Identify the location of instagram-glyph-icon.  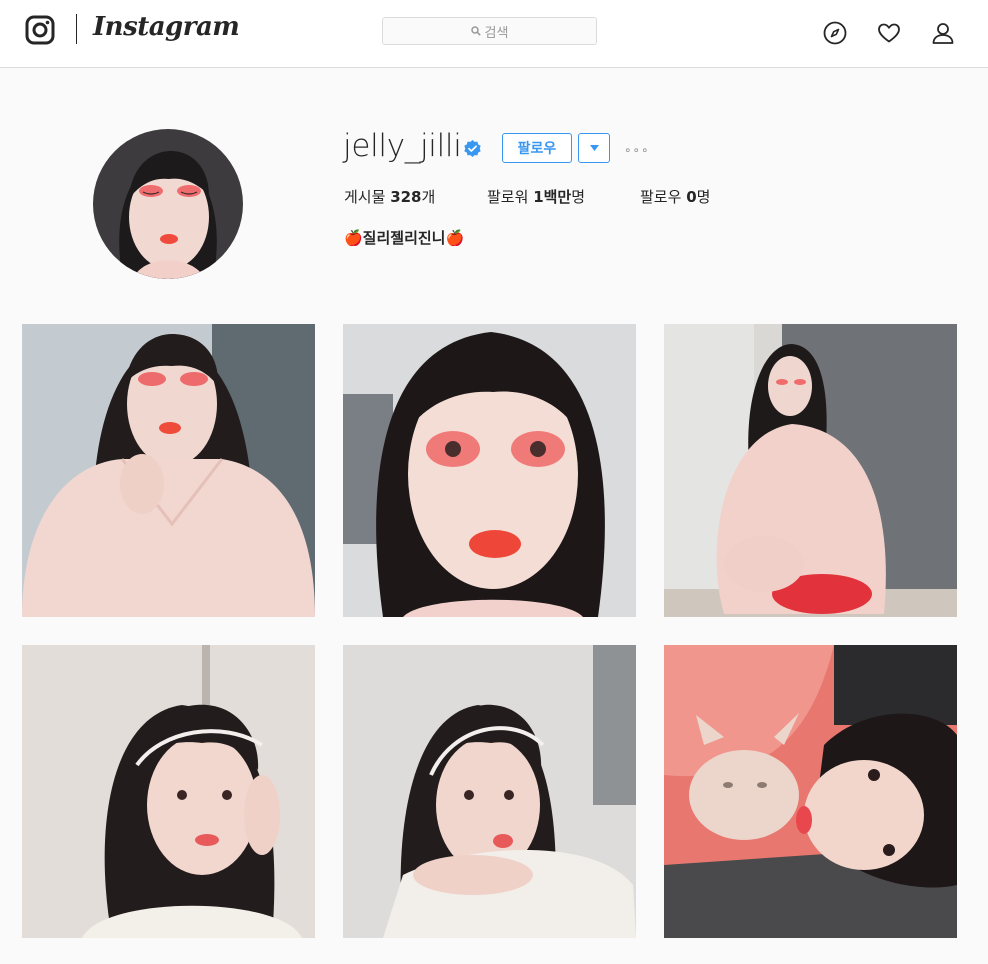
(40, 30).